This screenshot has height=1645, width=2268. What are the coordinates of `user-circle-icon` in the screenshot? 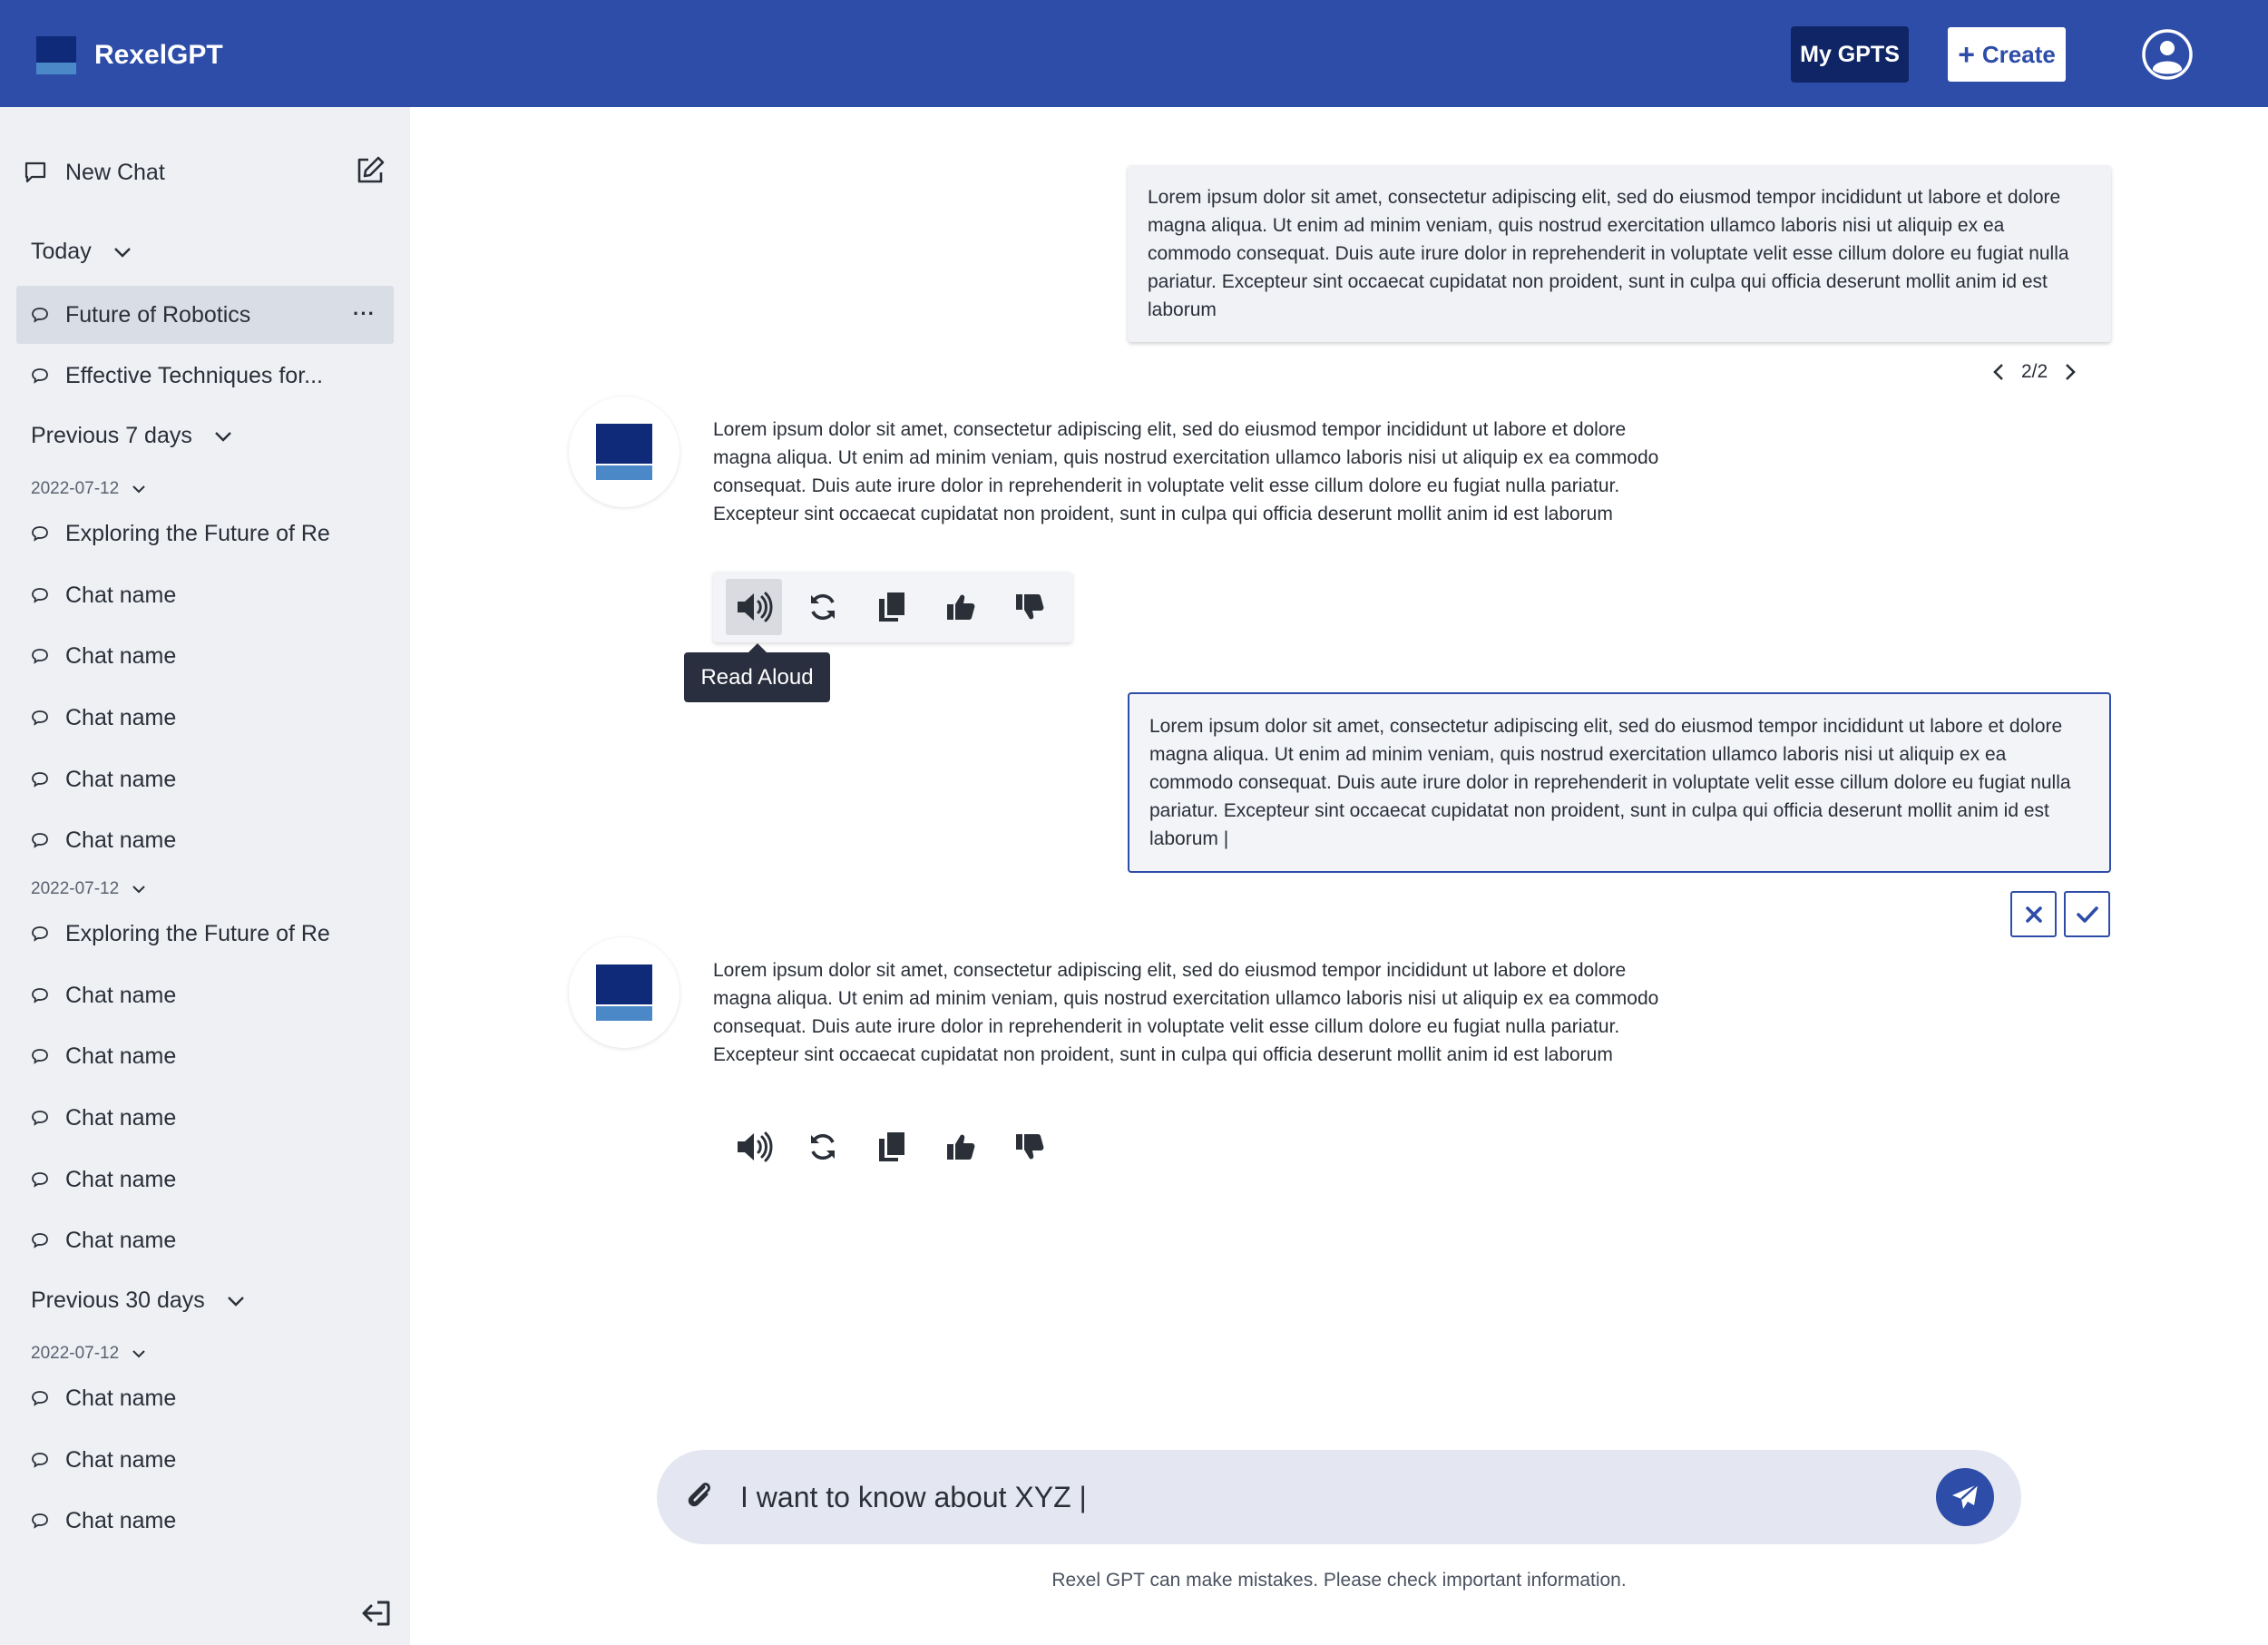 It's located at (2168, 54).